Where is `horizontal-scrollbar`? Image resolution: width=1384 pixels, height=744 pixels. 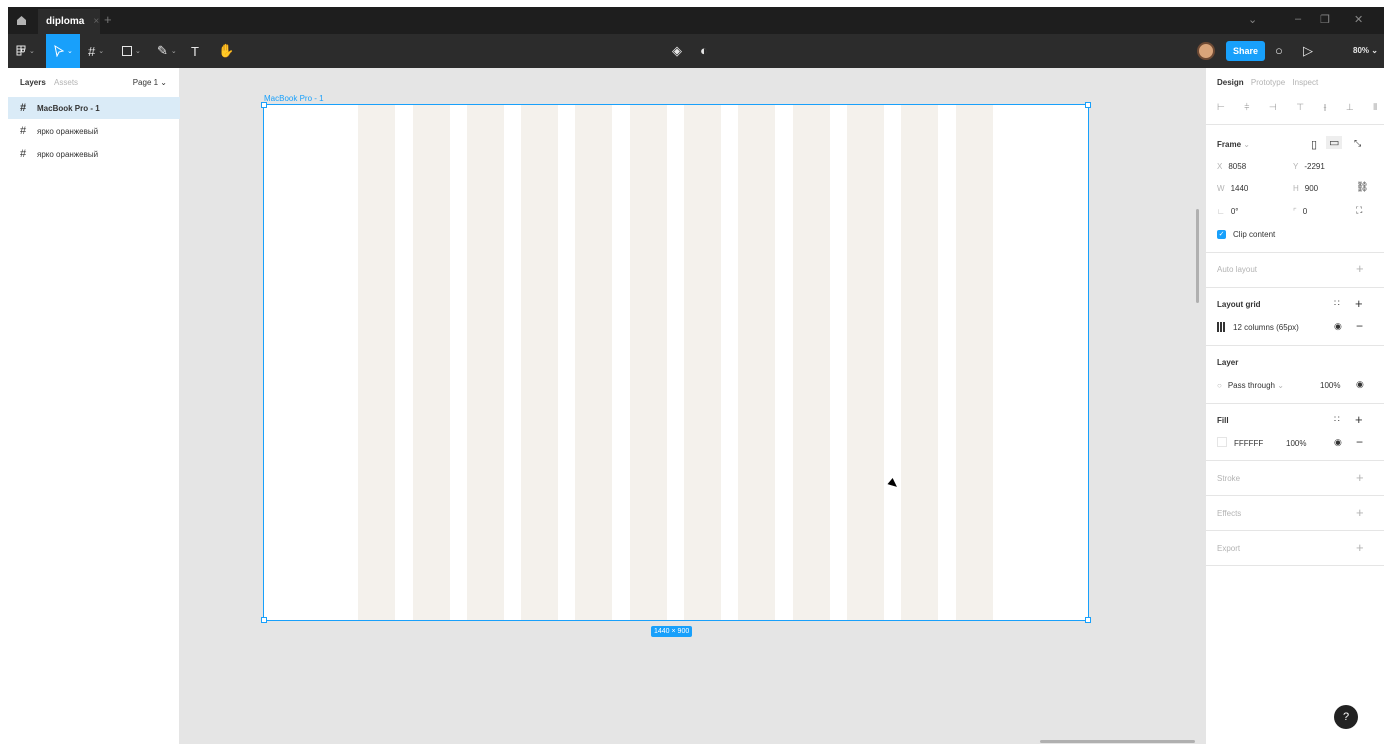 horizontal-scrollbar is located at coordinates (1117, 741).